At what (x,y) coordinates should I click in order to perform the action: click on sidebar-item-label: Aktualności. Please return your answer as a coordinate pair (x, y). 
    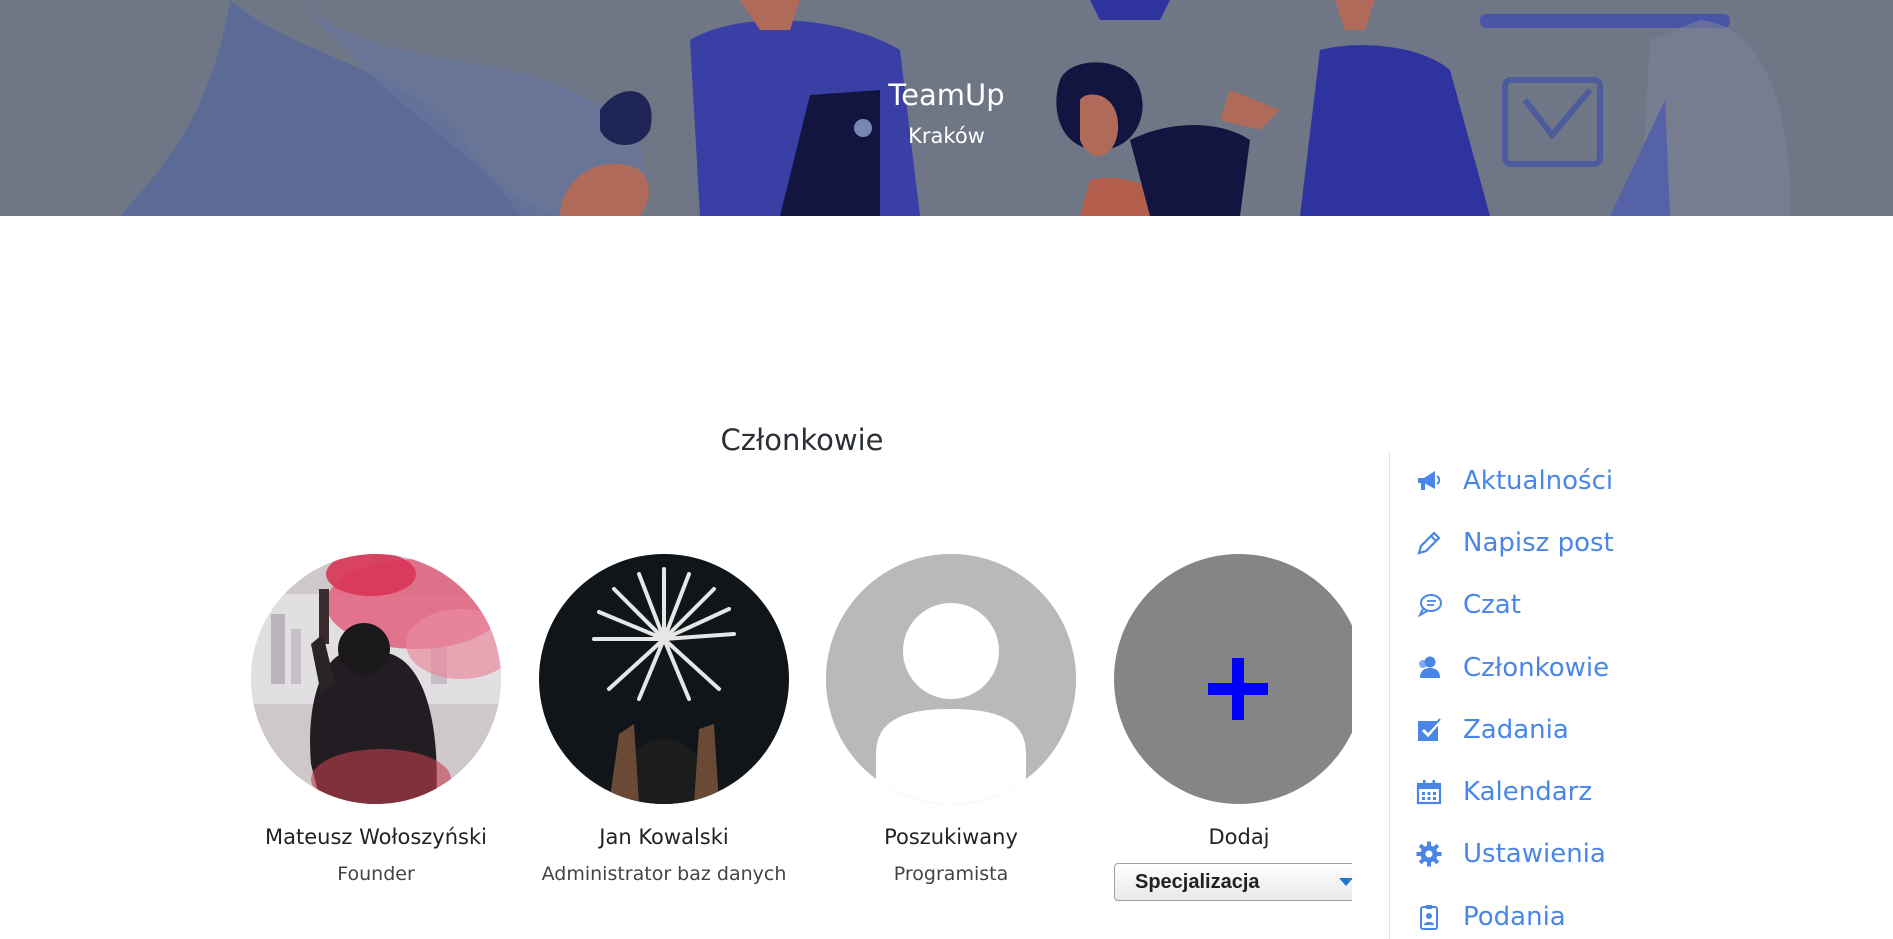
    Looking at the image, I should click on (1538, 481).